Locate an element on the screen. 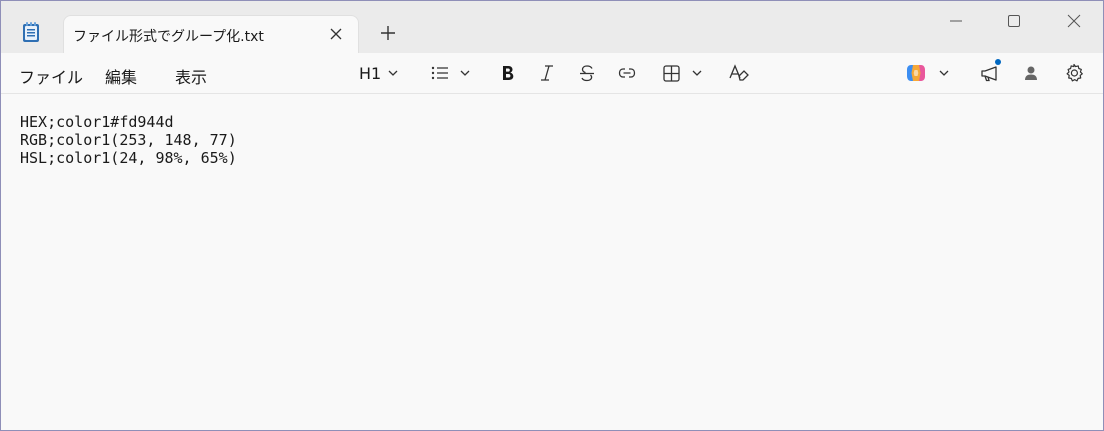  plus-icon is located at coordinates (388, 33).